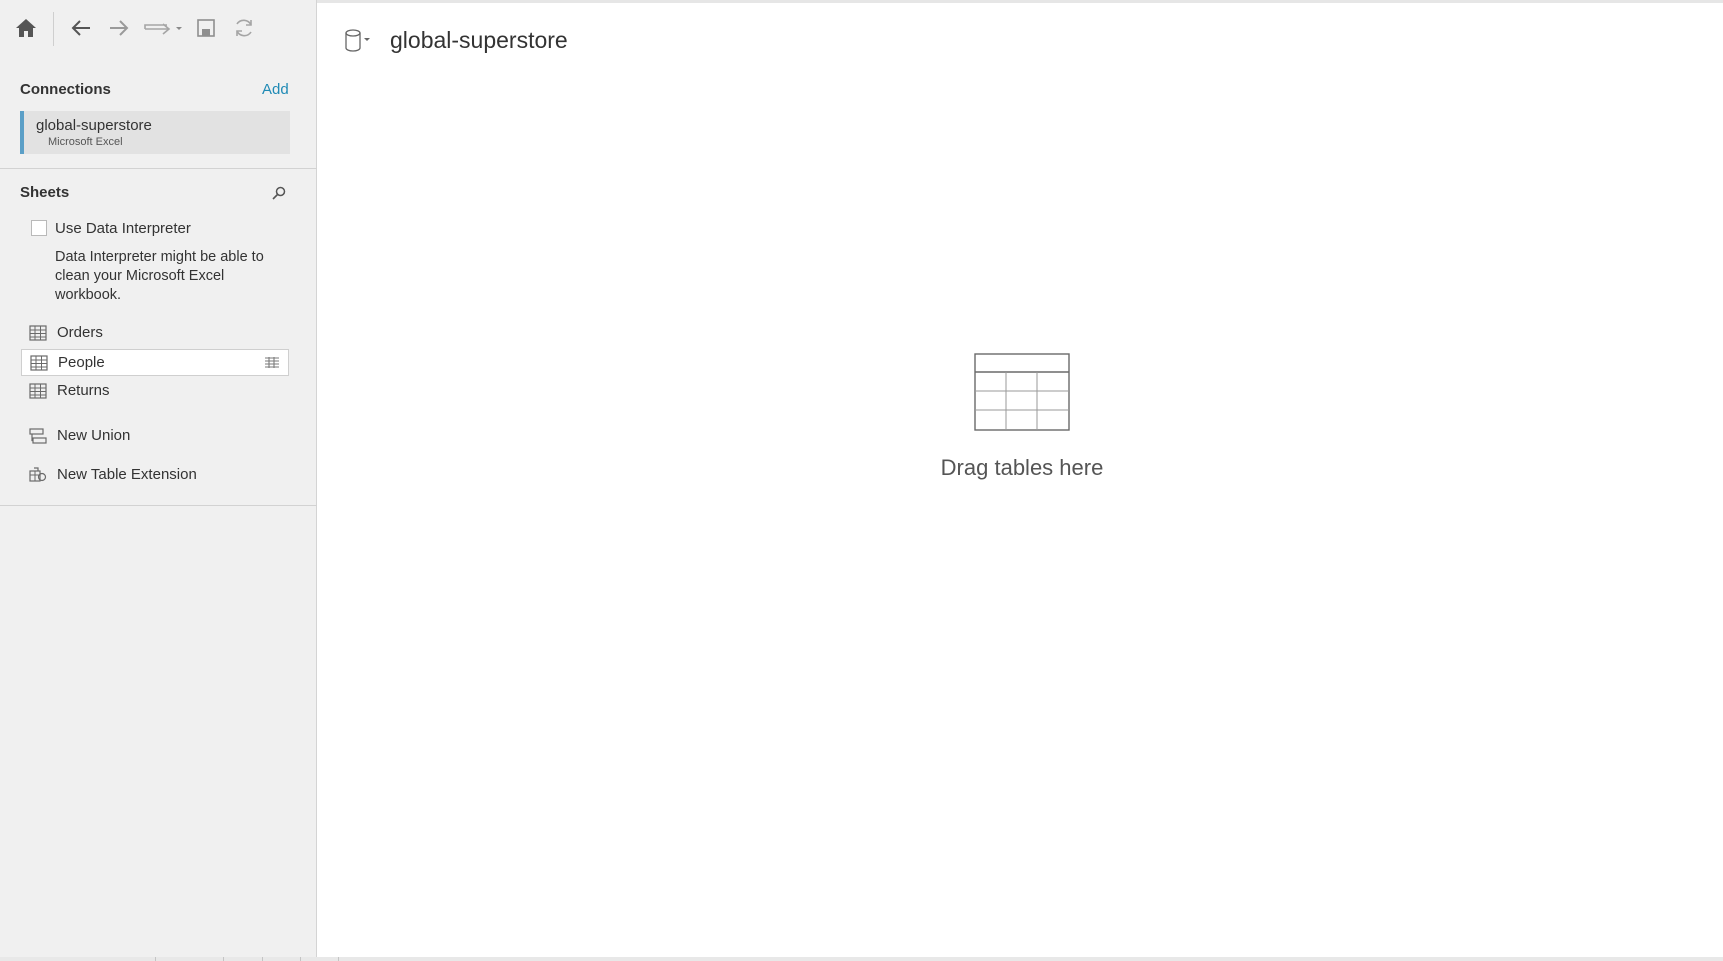 The height and width of the screenshot is (961, 1723). What do you see at coordinates (38, 436) in the screenshot?
I see `union-icon` at bounding box center [38, 436].